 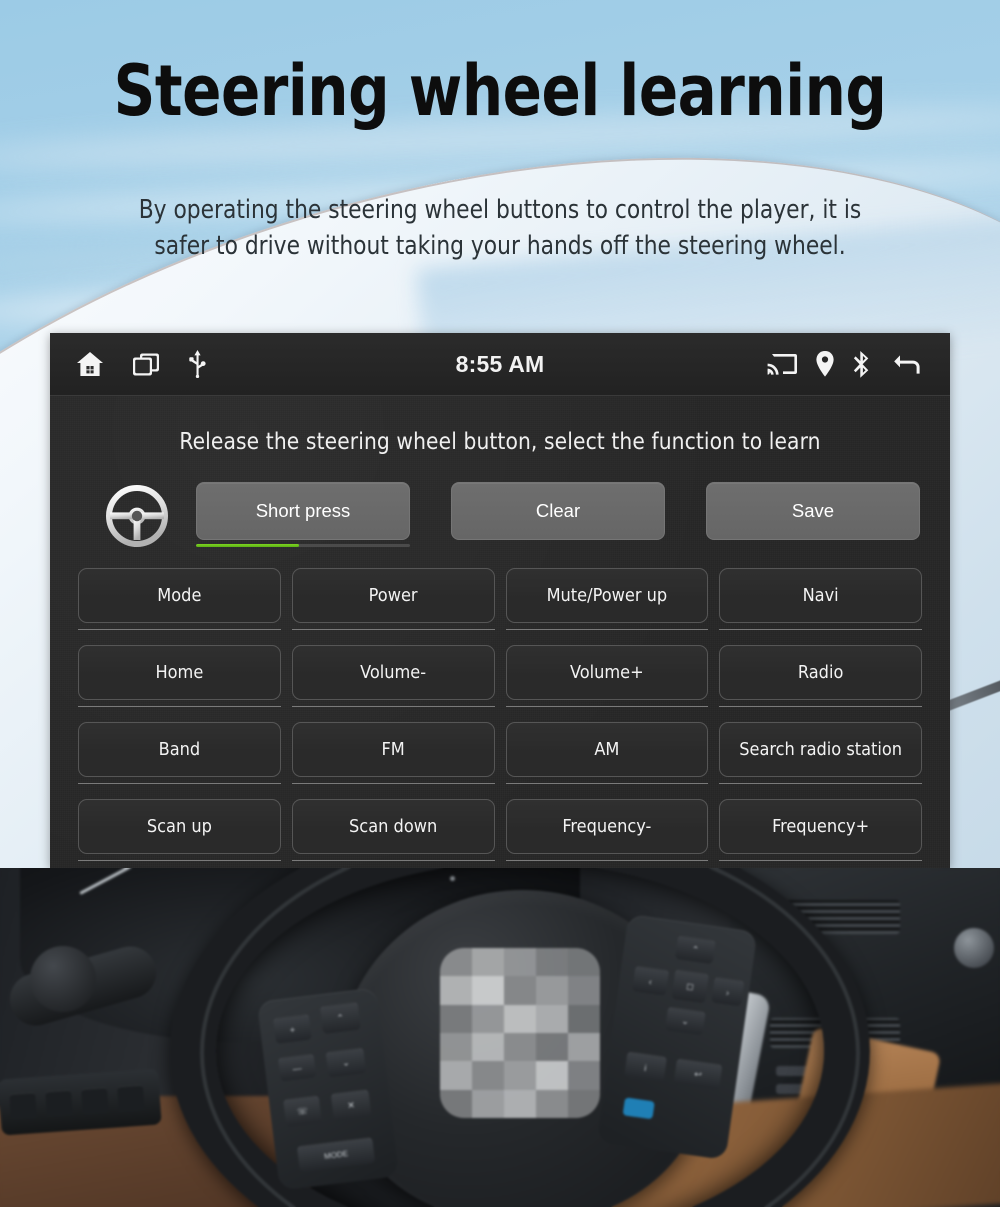 I want to click on usb-icon, so click(x=197, y=364).